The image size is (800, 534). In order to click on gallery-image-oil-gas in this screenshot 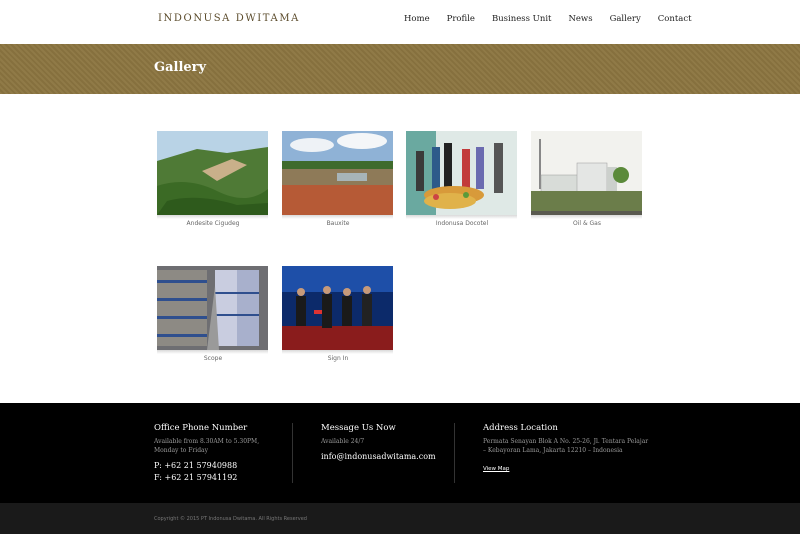, I will do `click(586, 173)`.